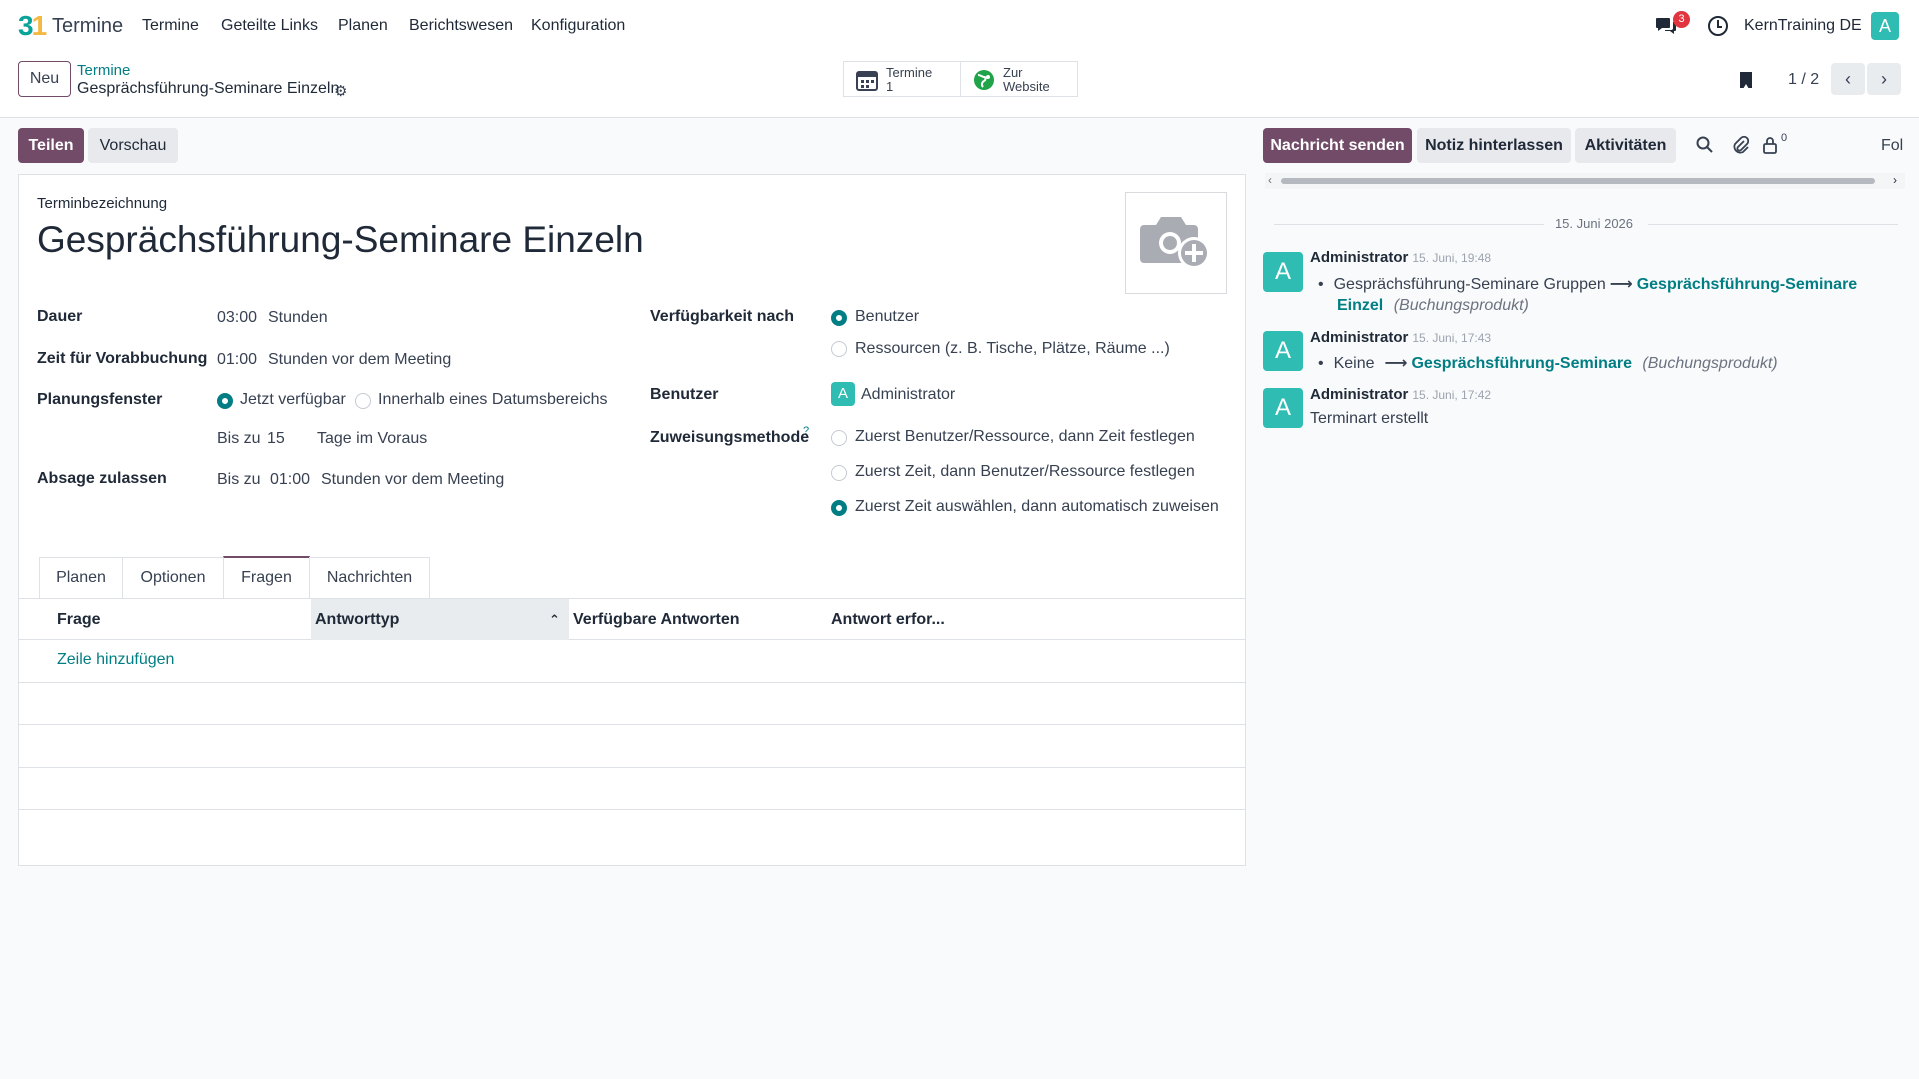 The width and height of the screenshot is (1919, 1079). Describe the element at coordinates (360, 359) in the screenshot. I see `lead-time-unit: Stunden vor dem Meeting` at that location.